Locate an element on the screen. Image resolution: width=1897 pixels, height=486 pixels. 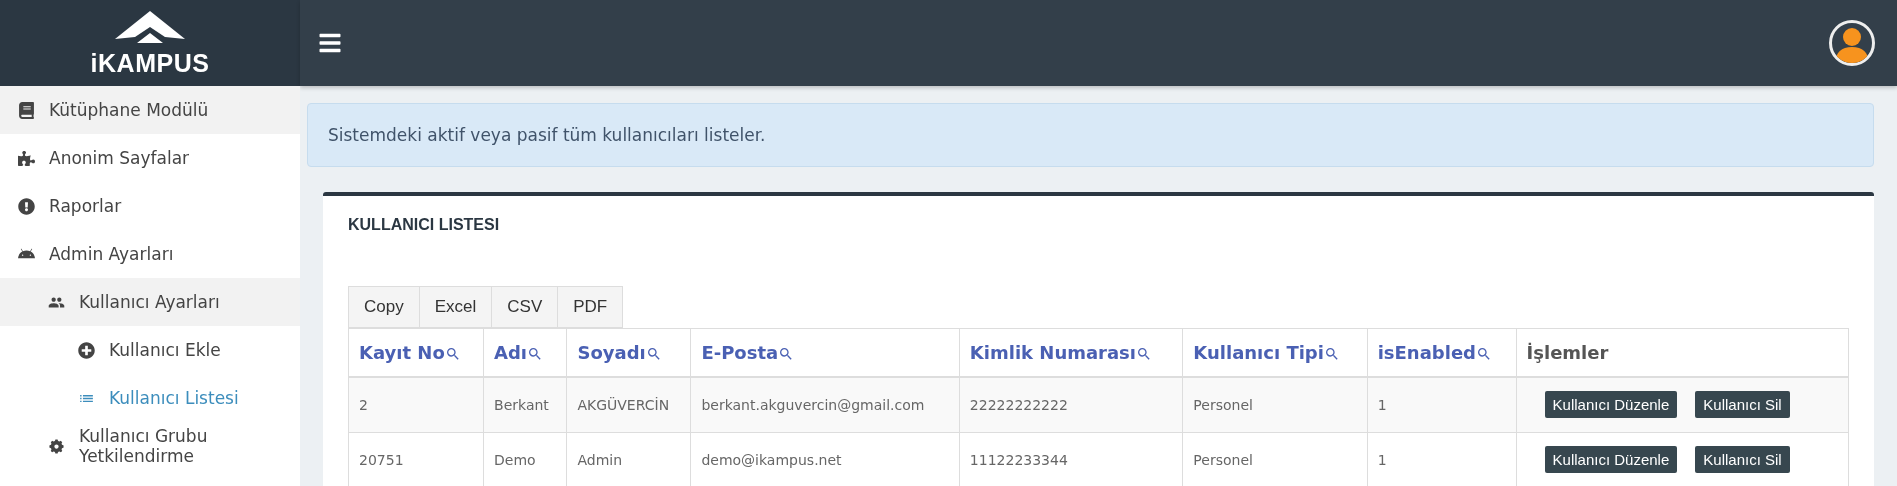
sidebar-item-label: Kullanıcı Grubu Yetkilendirme is located at coordinates (144, 446).